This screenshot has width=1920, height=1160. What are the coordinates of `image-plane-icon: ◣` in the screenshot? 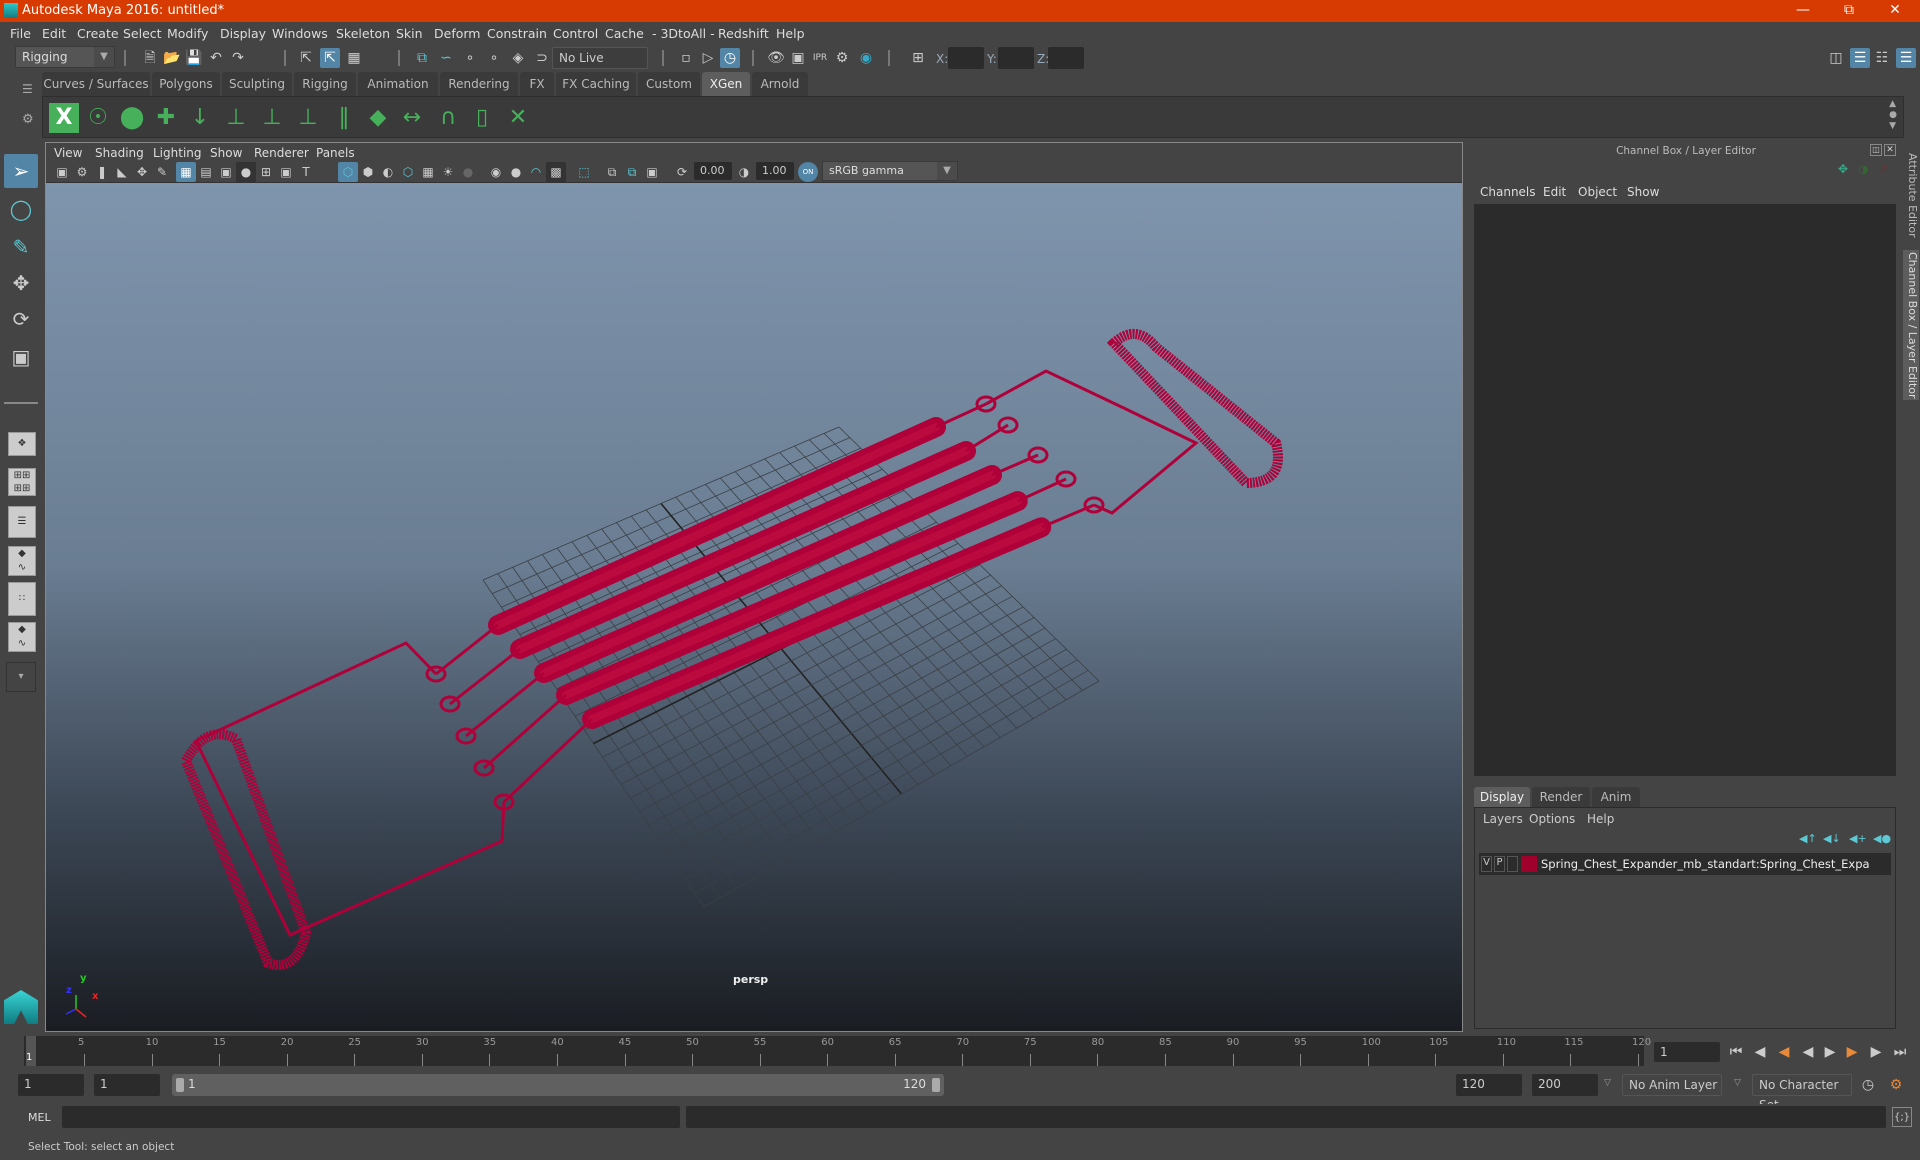 It's located at (122, 172).